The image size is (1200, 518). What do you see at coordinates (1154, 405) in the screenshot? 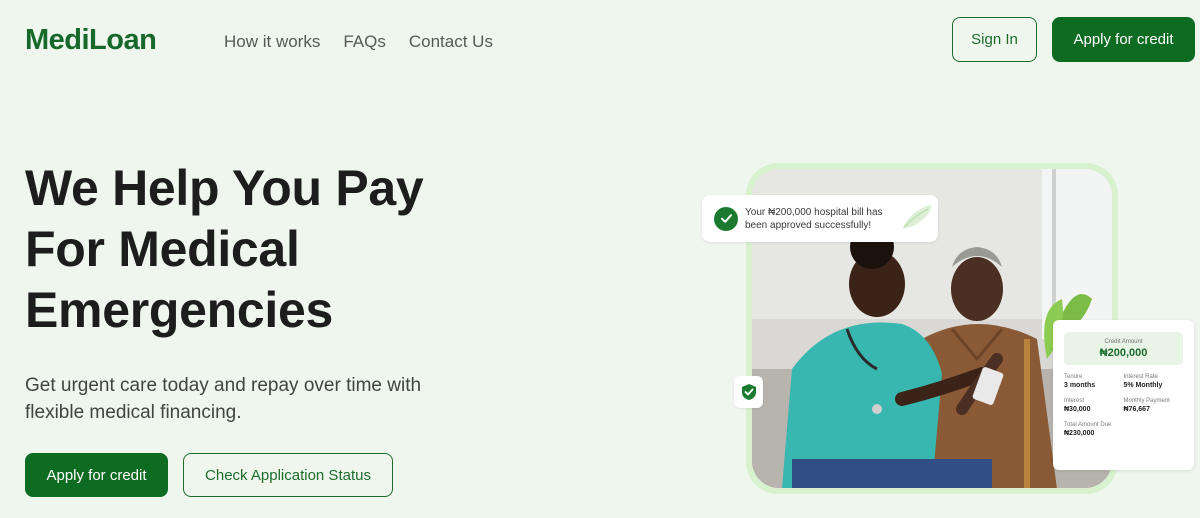
I see `credit-detail-monthly-payment: Monthly Payment ₦76,667` at bounding box center [1154, 405].